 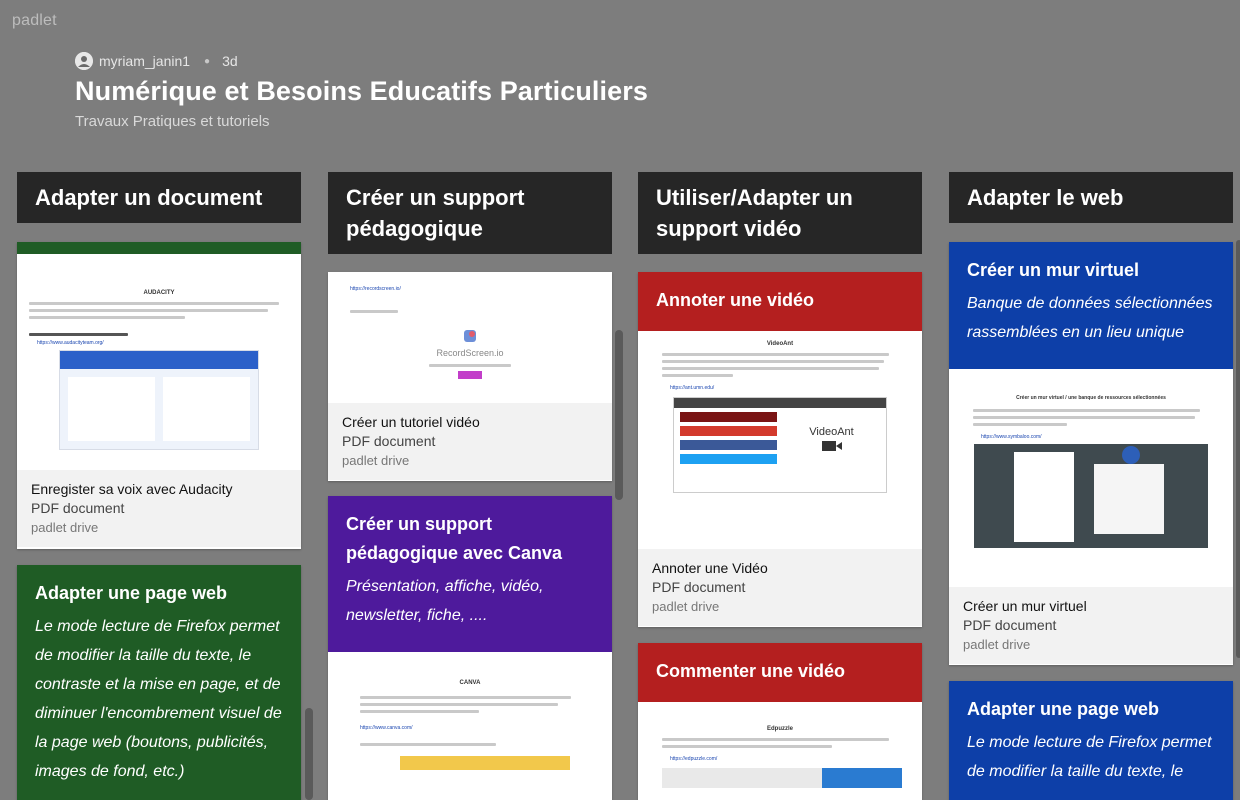 I want to click on author-name: myriam_janin1, so click(x=144, y=61).